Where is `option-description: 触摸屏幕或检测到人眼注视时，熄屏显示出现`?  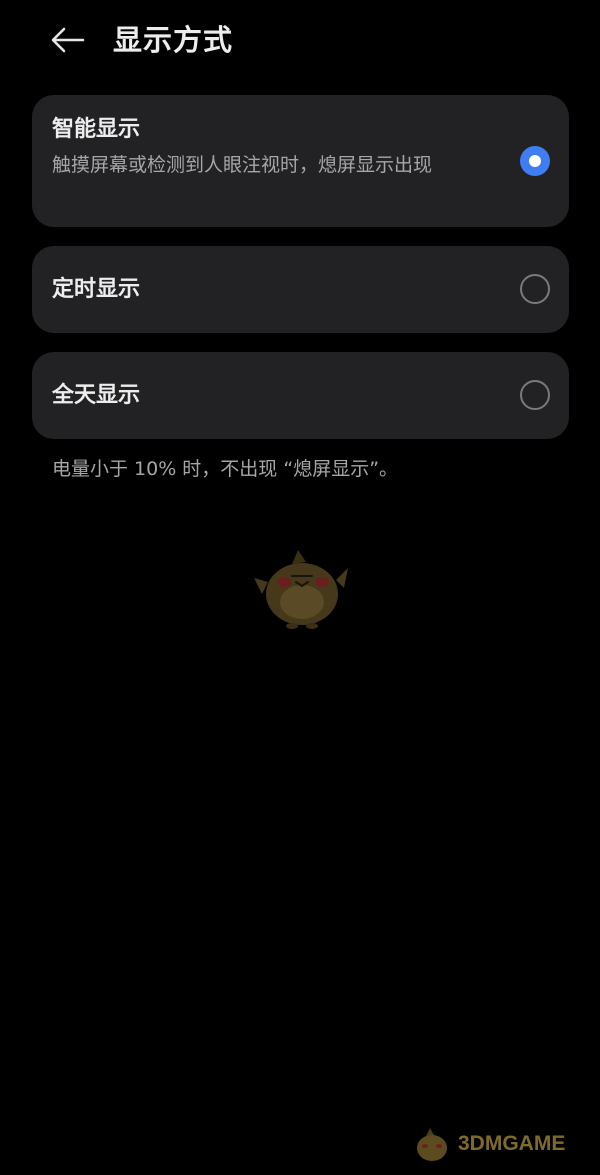
option-description: 触摸屏幕或检测到人眼注视时，熄屏显示出现 is located at coordinates (242, 165).